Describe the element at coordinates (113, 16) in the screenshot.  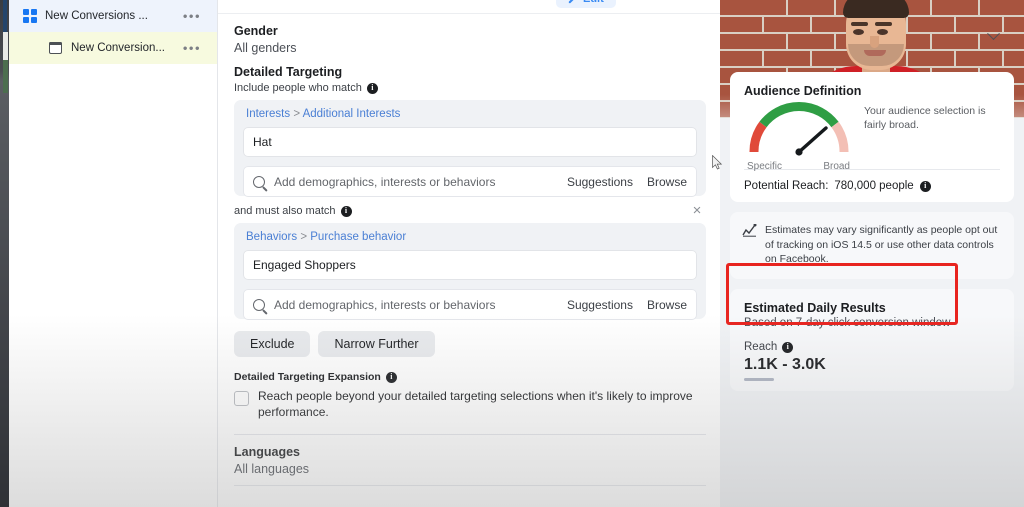
I see `sidebar-item-new-conversions-campaign: New Conversions ... •••` at that location.